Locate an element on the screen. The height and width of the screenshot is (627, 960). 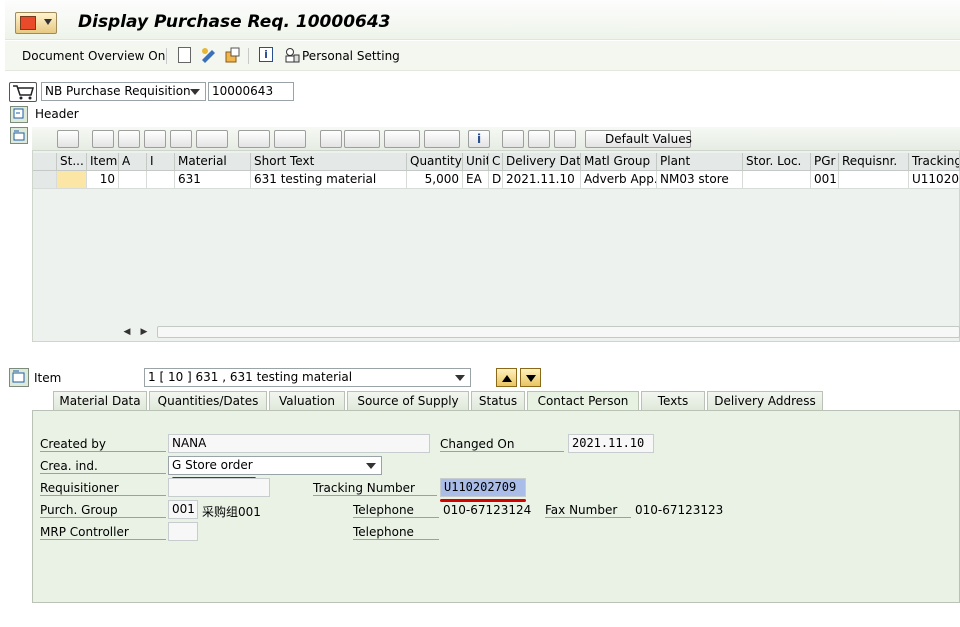
arrow-up-icon is located at coordinates (507, 378).